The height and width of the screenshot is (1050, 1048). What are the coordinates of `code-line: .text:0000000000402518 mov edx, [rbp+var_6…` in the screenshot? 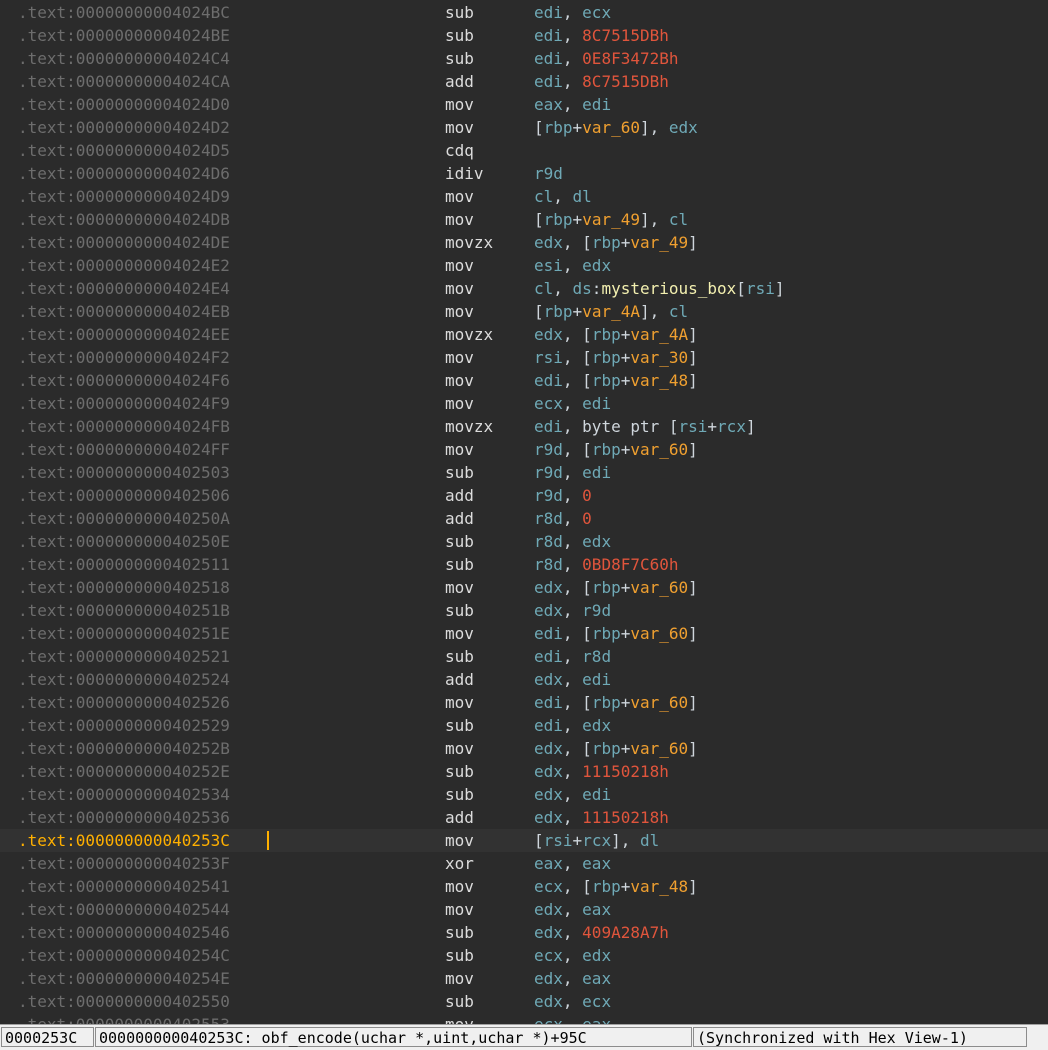 It's located at (524, 587).